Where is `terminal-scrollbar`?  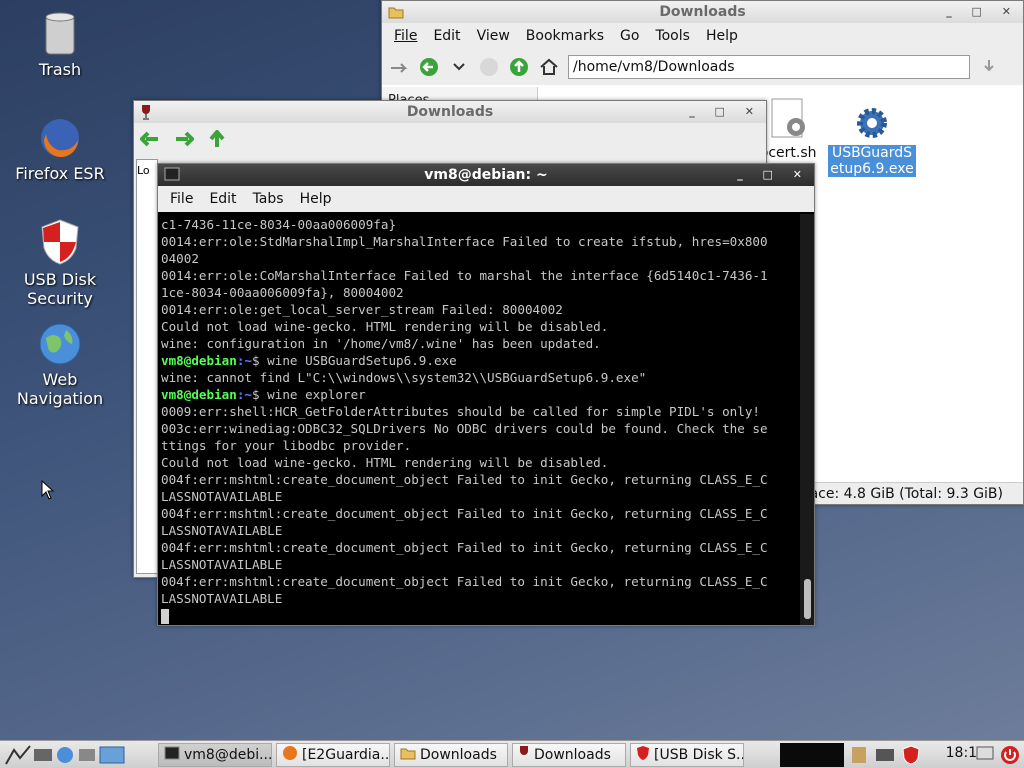 terminal-scrollbar is located at coordinates (807, 419).